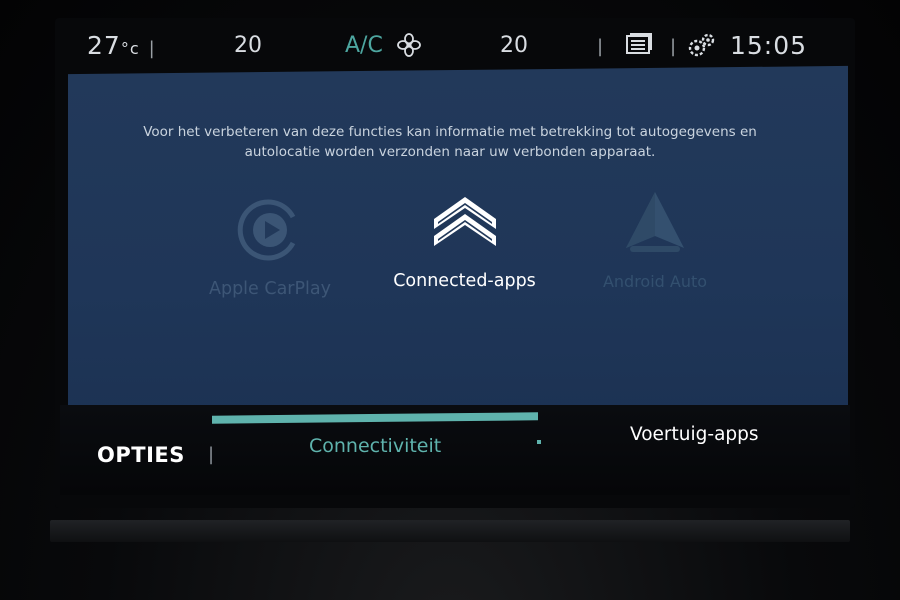  Describe the element at coordinates (375, 446) in the screenshot. I see `tab-connectiviteit: Connectiviteit` at that location.